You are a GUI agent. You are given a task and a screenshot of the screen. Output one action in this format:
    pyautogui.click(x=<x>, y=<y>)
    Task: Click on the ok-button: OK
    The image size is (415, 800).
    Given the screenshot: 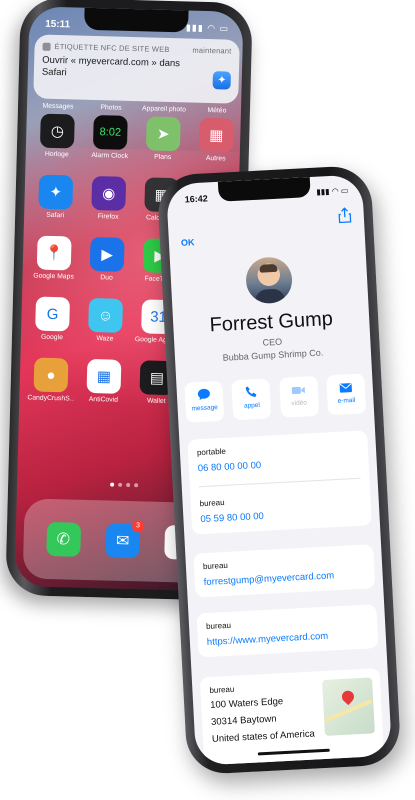 What is the action you would take?
    pyautogui.click(x=188, y=242)
    